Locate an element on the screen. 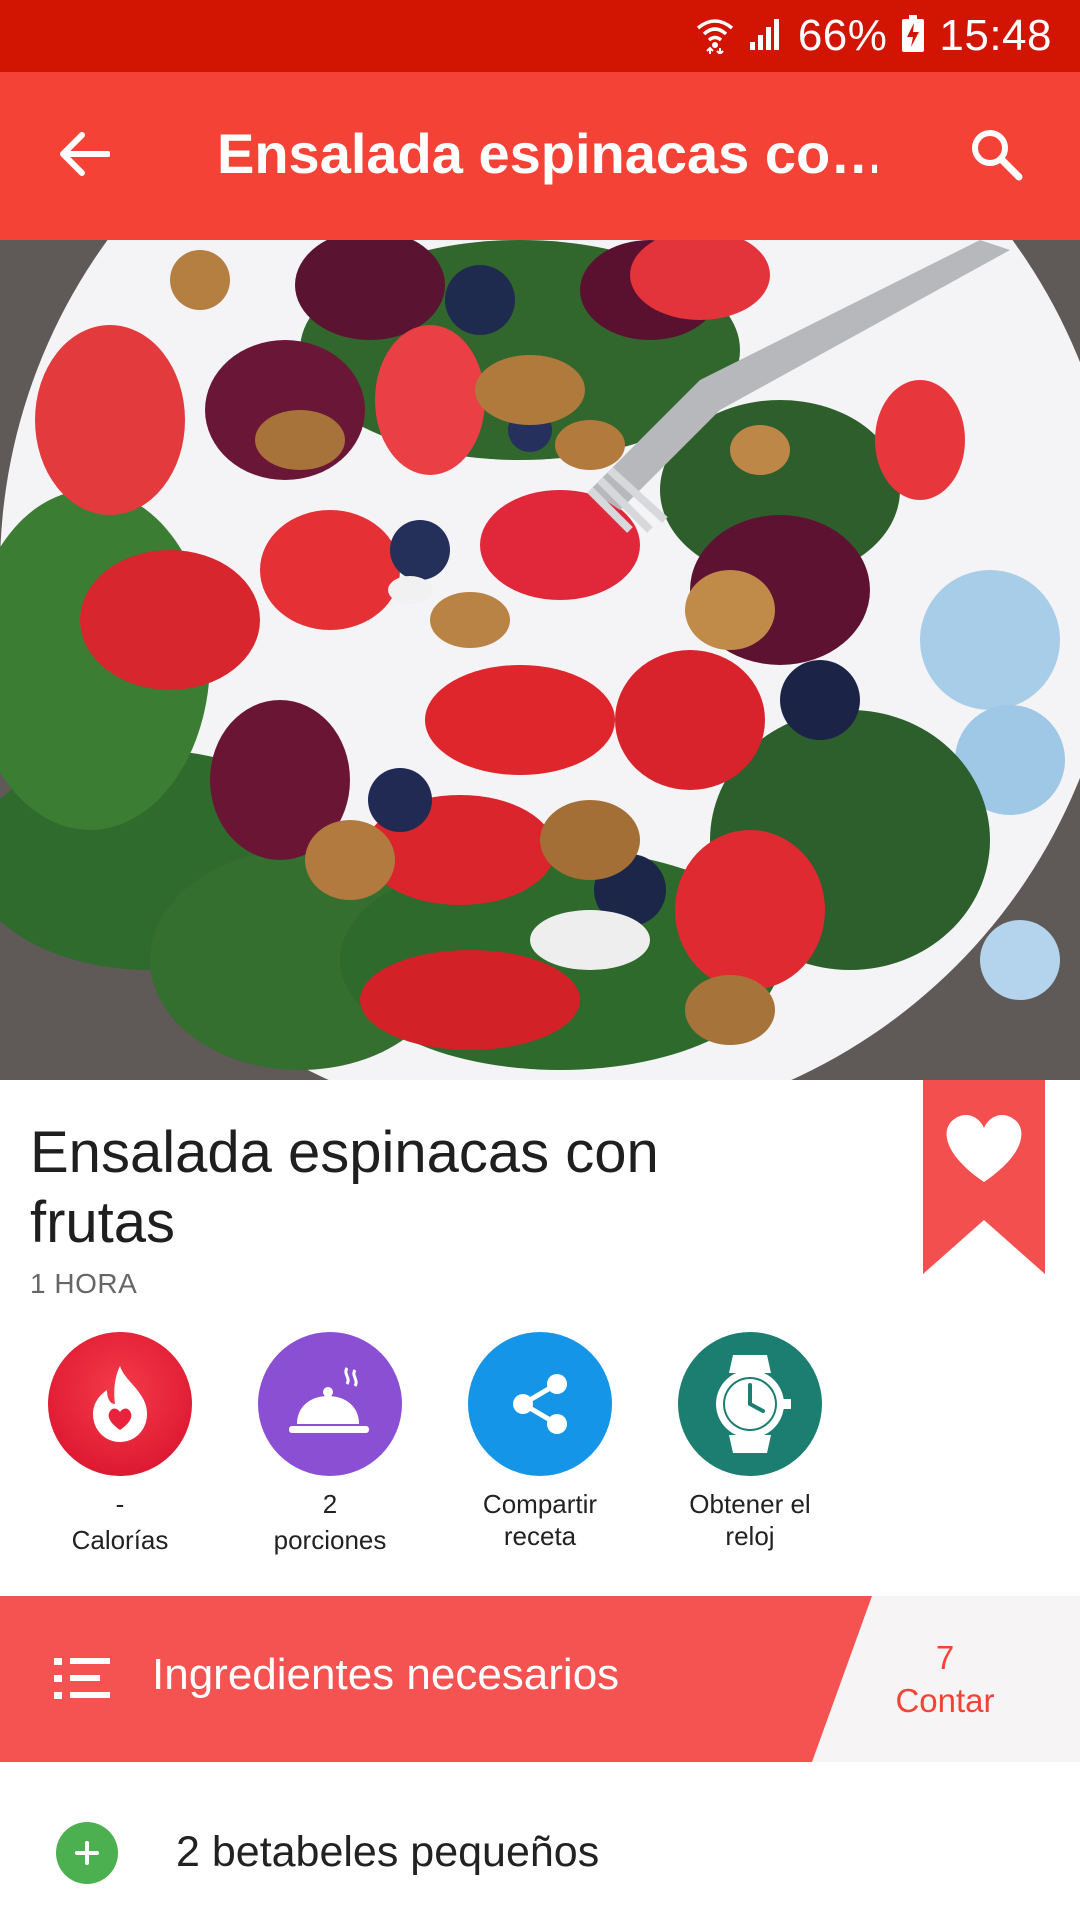 The height and width of the screenshot is (1920, 1080). ingredients-header: Ingredientes necesarios 7 Contar is located at coordinates (540, 1679).